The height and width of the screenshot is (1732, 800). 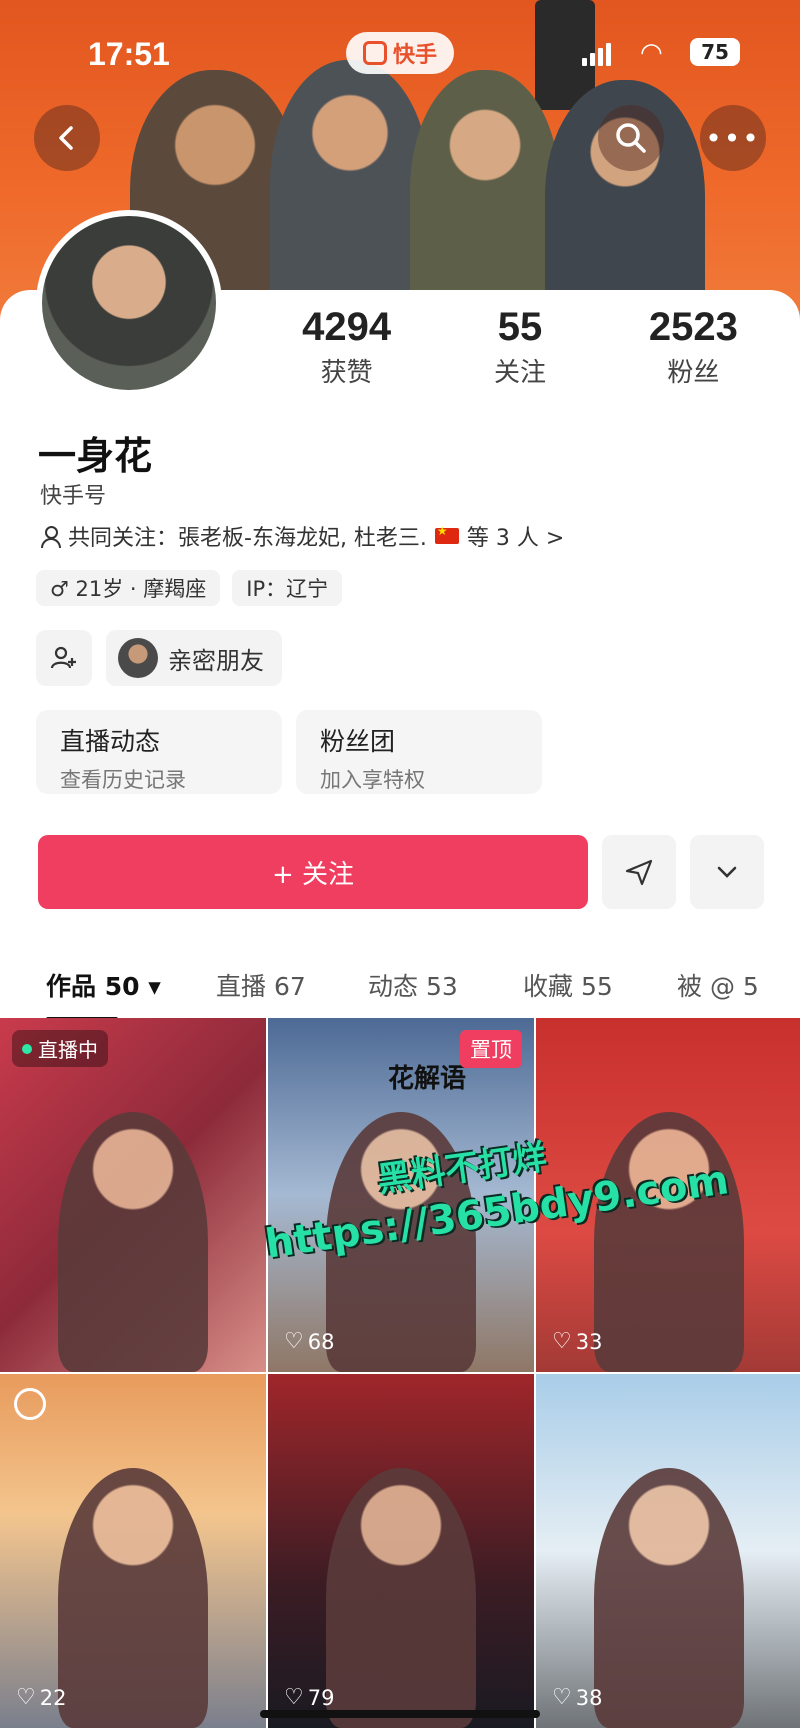 I want to click on tab-moments: 动态 53, so click(x=445, y=985).